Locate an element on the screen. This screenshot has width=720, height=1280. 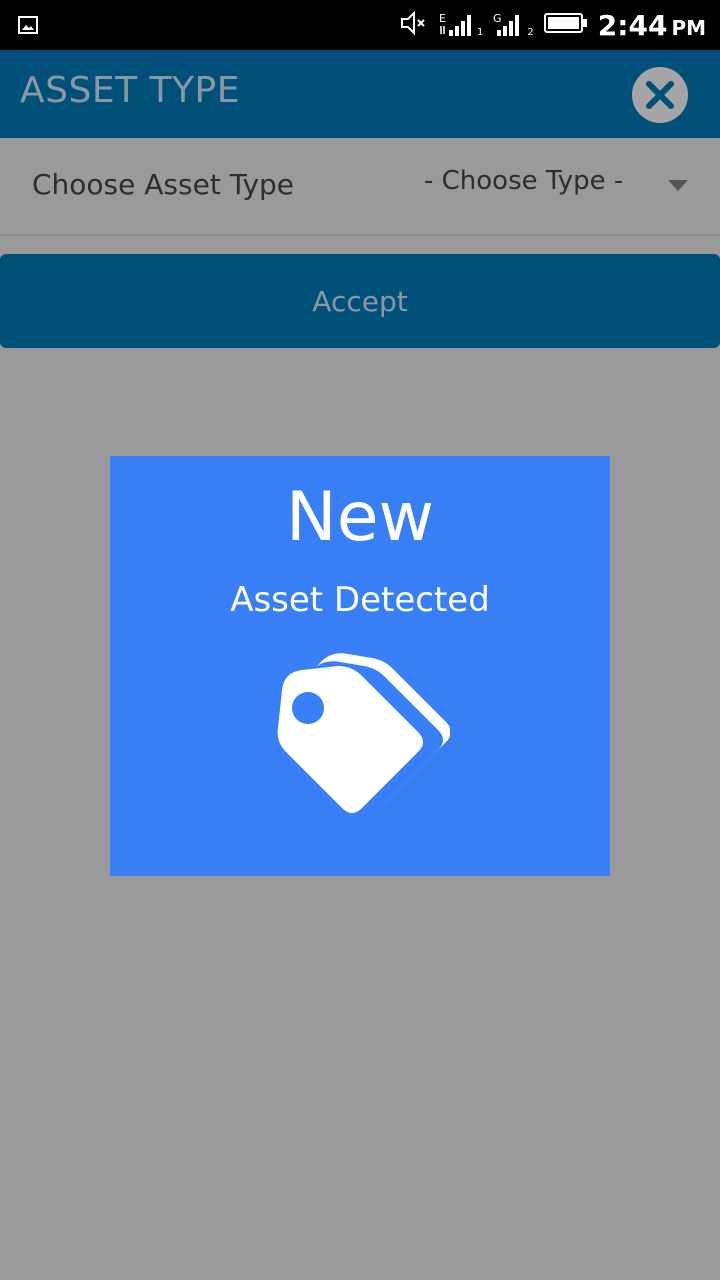
dialog-subtitle: Asset Detected is located at coordinates (360, 600).